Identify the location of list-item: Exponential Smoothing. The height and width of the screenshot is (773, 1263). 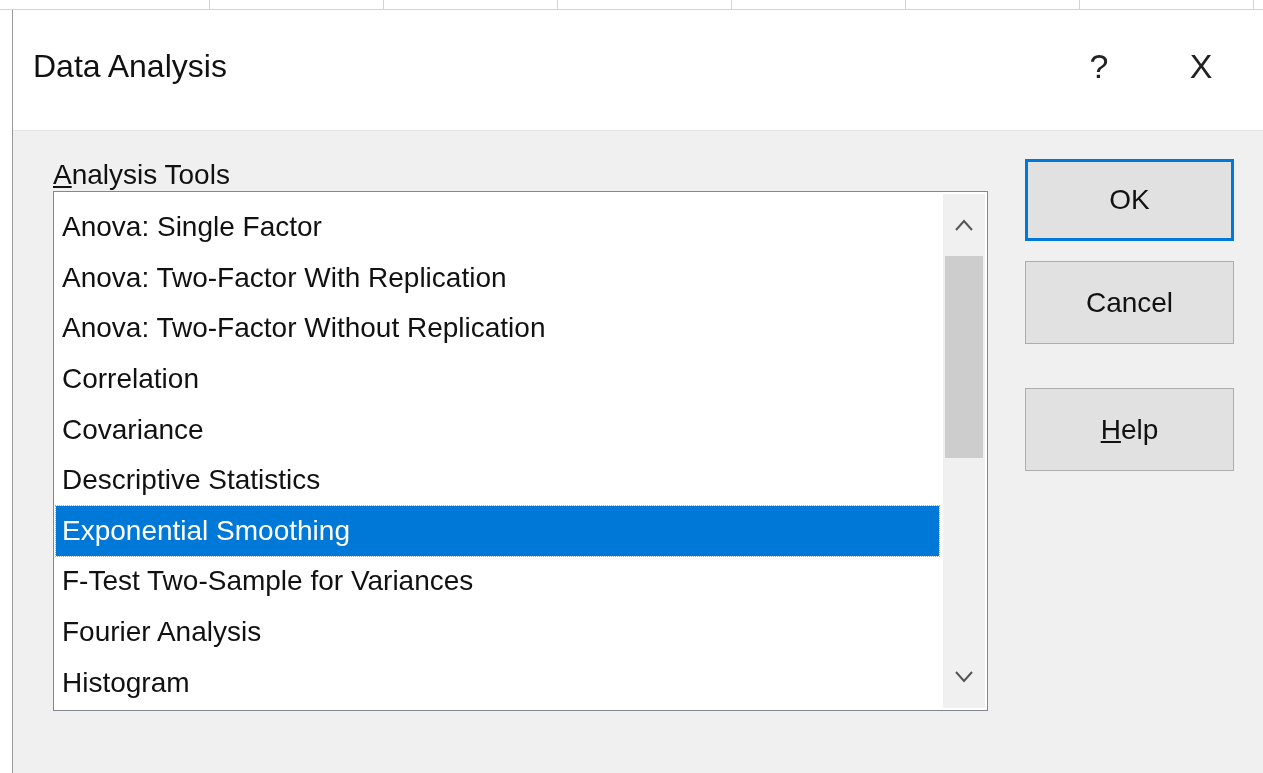
(497, 531).